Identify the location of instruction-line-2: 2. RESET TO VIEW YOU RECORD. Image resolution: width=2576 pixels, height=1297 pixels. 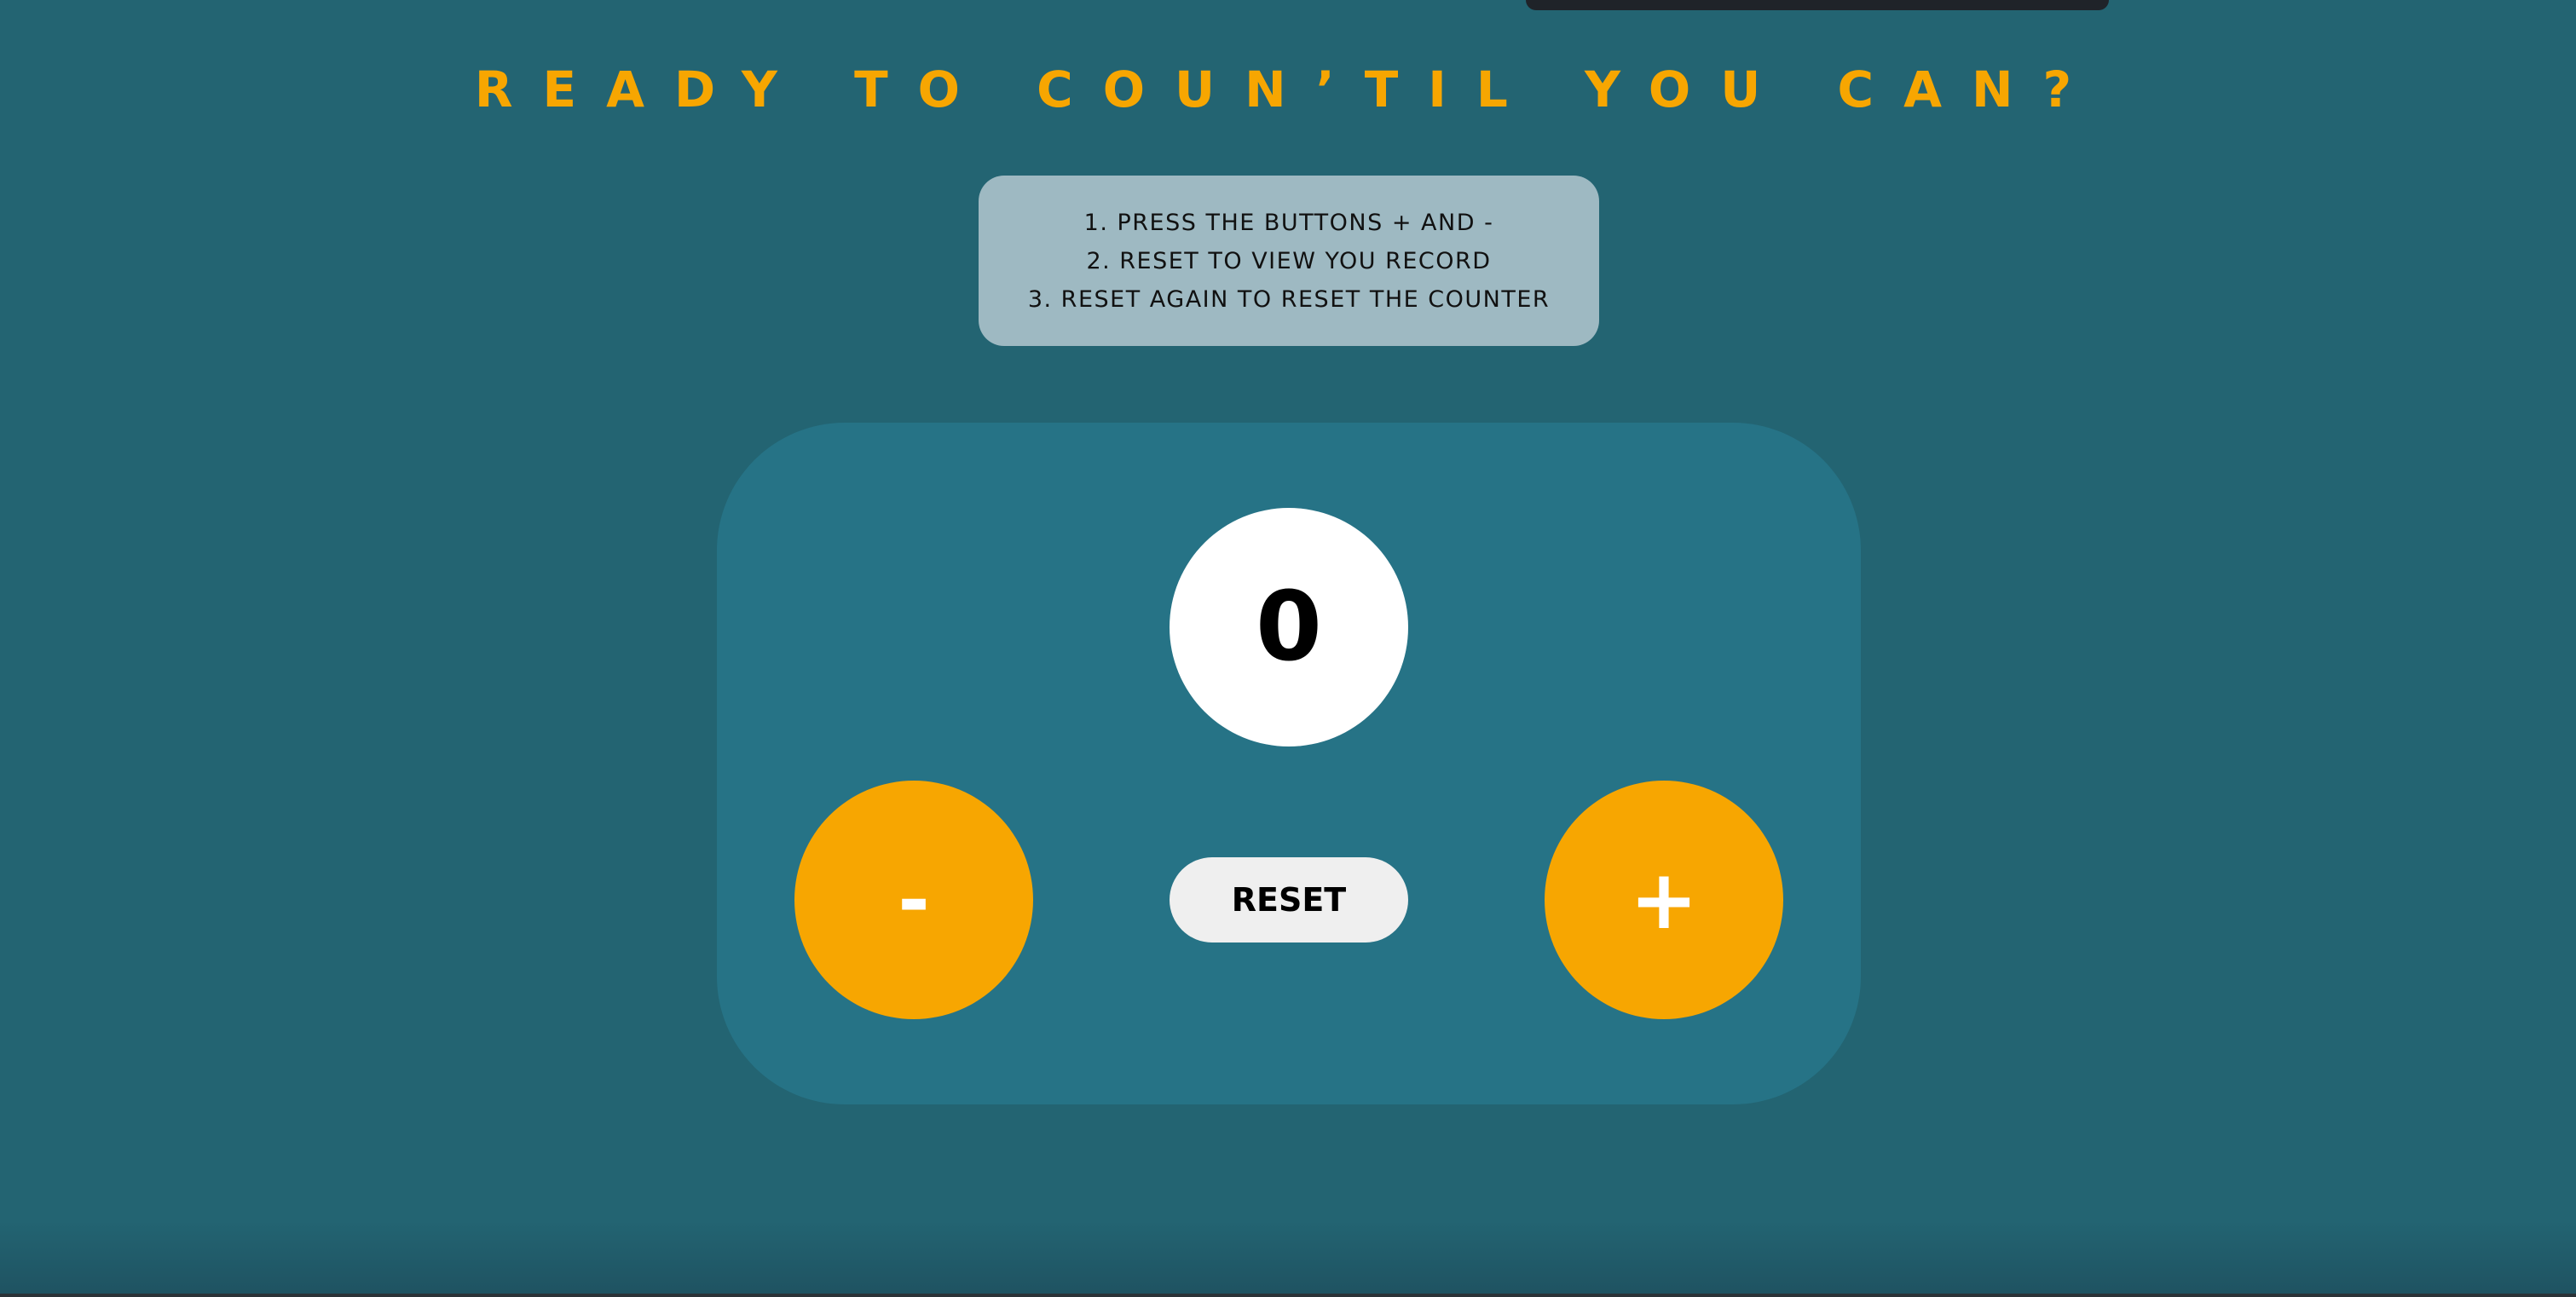
(1289, 261).